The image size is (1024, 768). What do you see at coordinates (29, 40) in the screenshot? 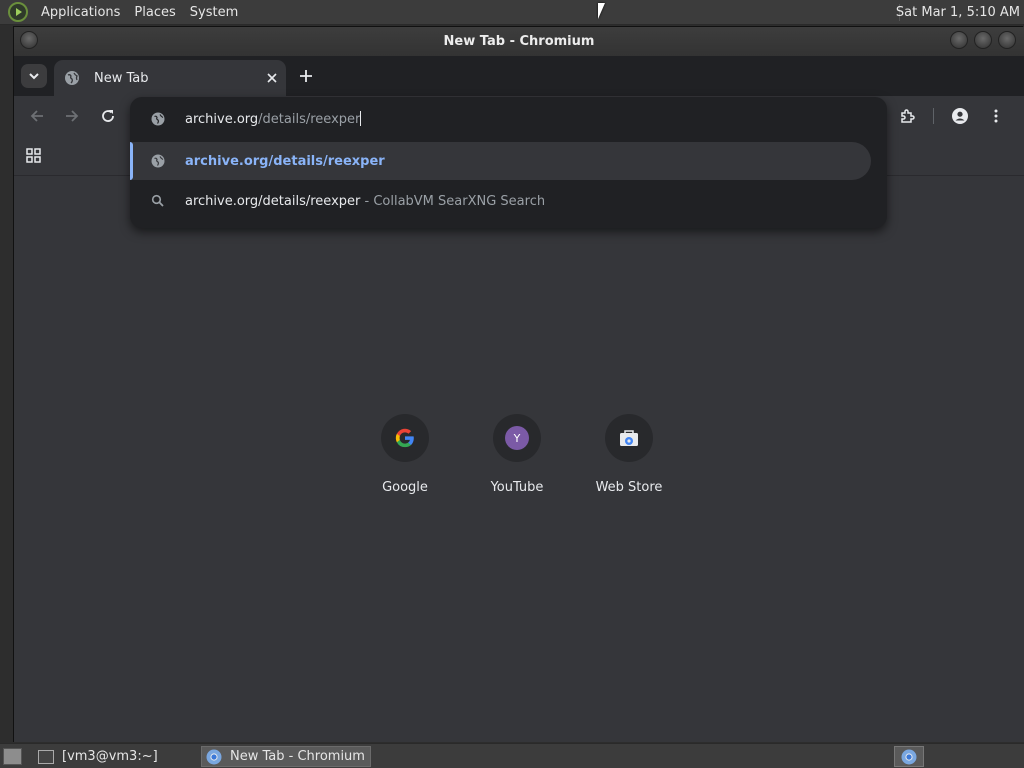
I see `window-menu-button` at bounding box center [29, 40].